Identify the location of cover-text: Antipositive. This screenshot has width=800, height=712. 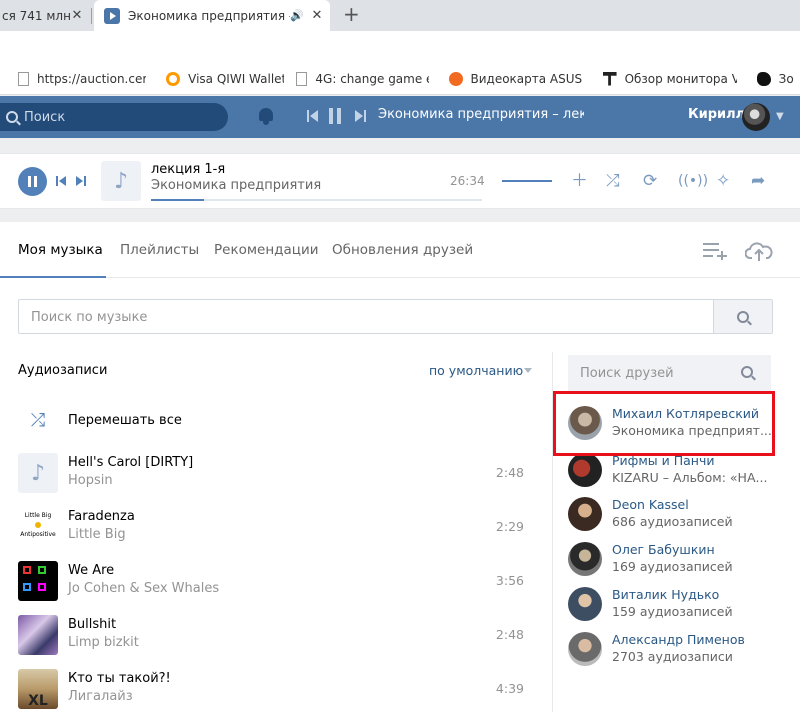
(38, 534).